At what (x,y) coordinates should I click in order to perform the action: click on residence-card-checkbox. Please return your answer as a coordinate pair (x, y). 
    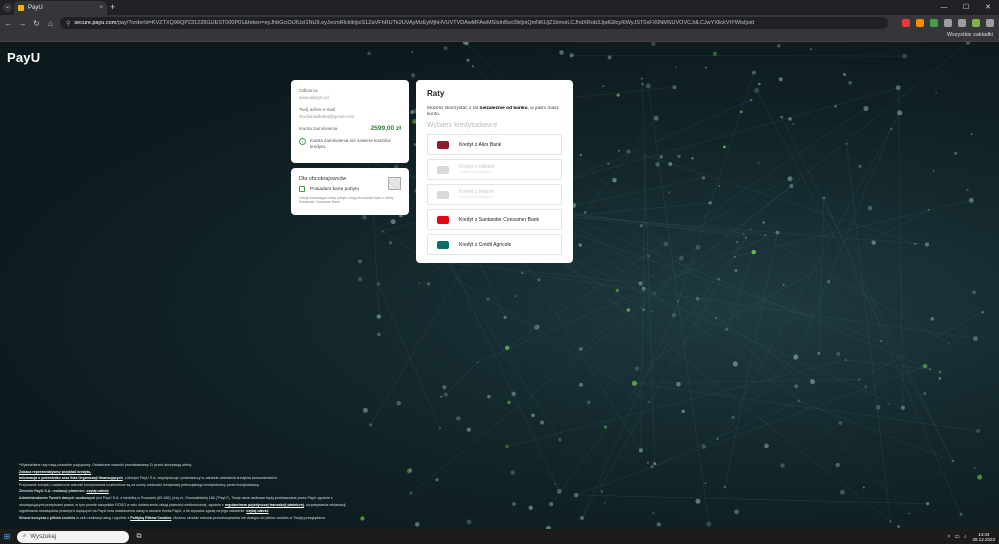
    Looking at the image, I should click on (302, 189).